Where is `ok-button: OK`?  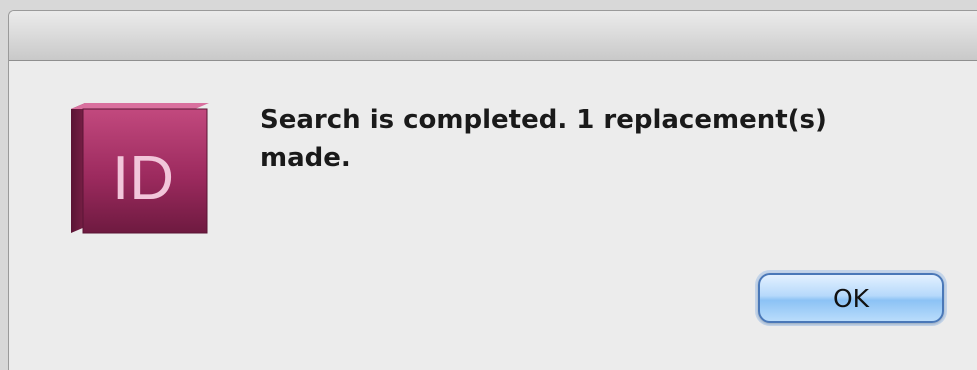 ok-button: OK is located at coordinates (851, 298).